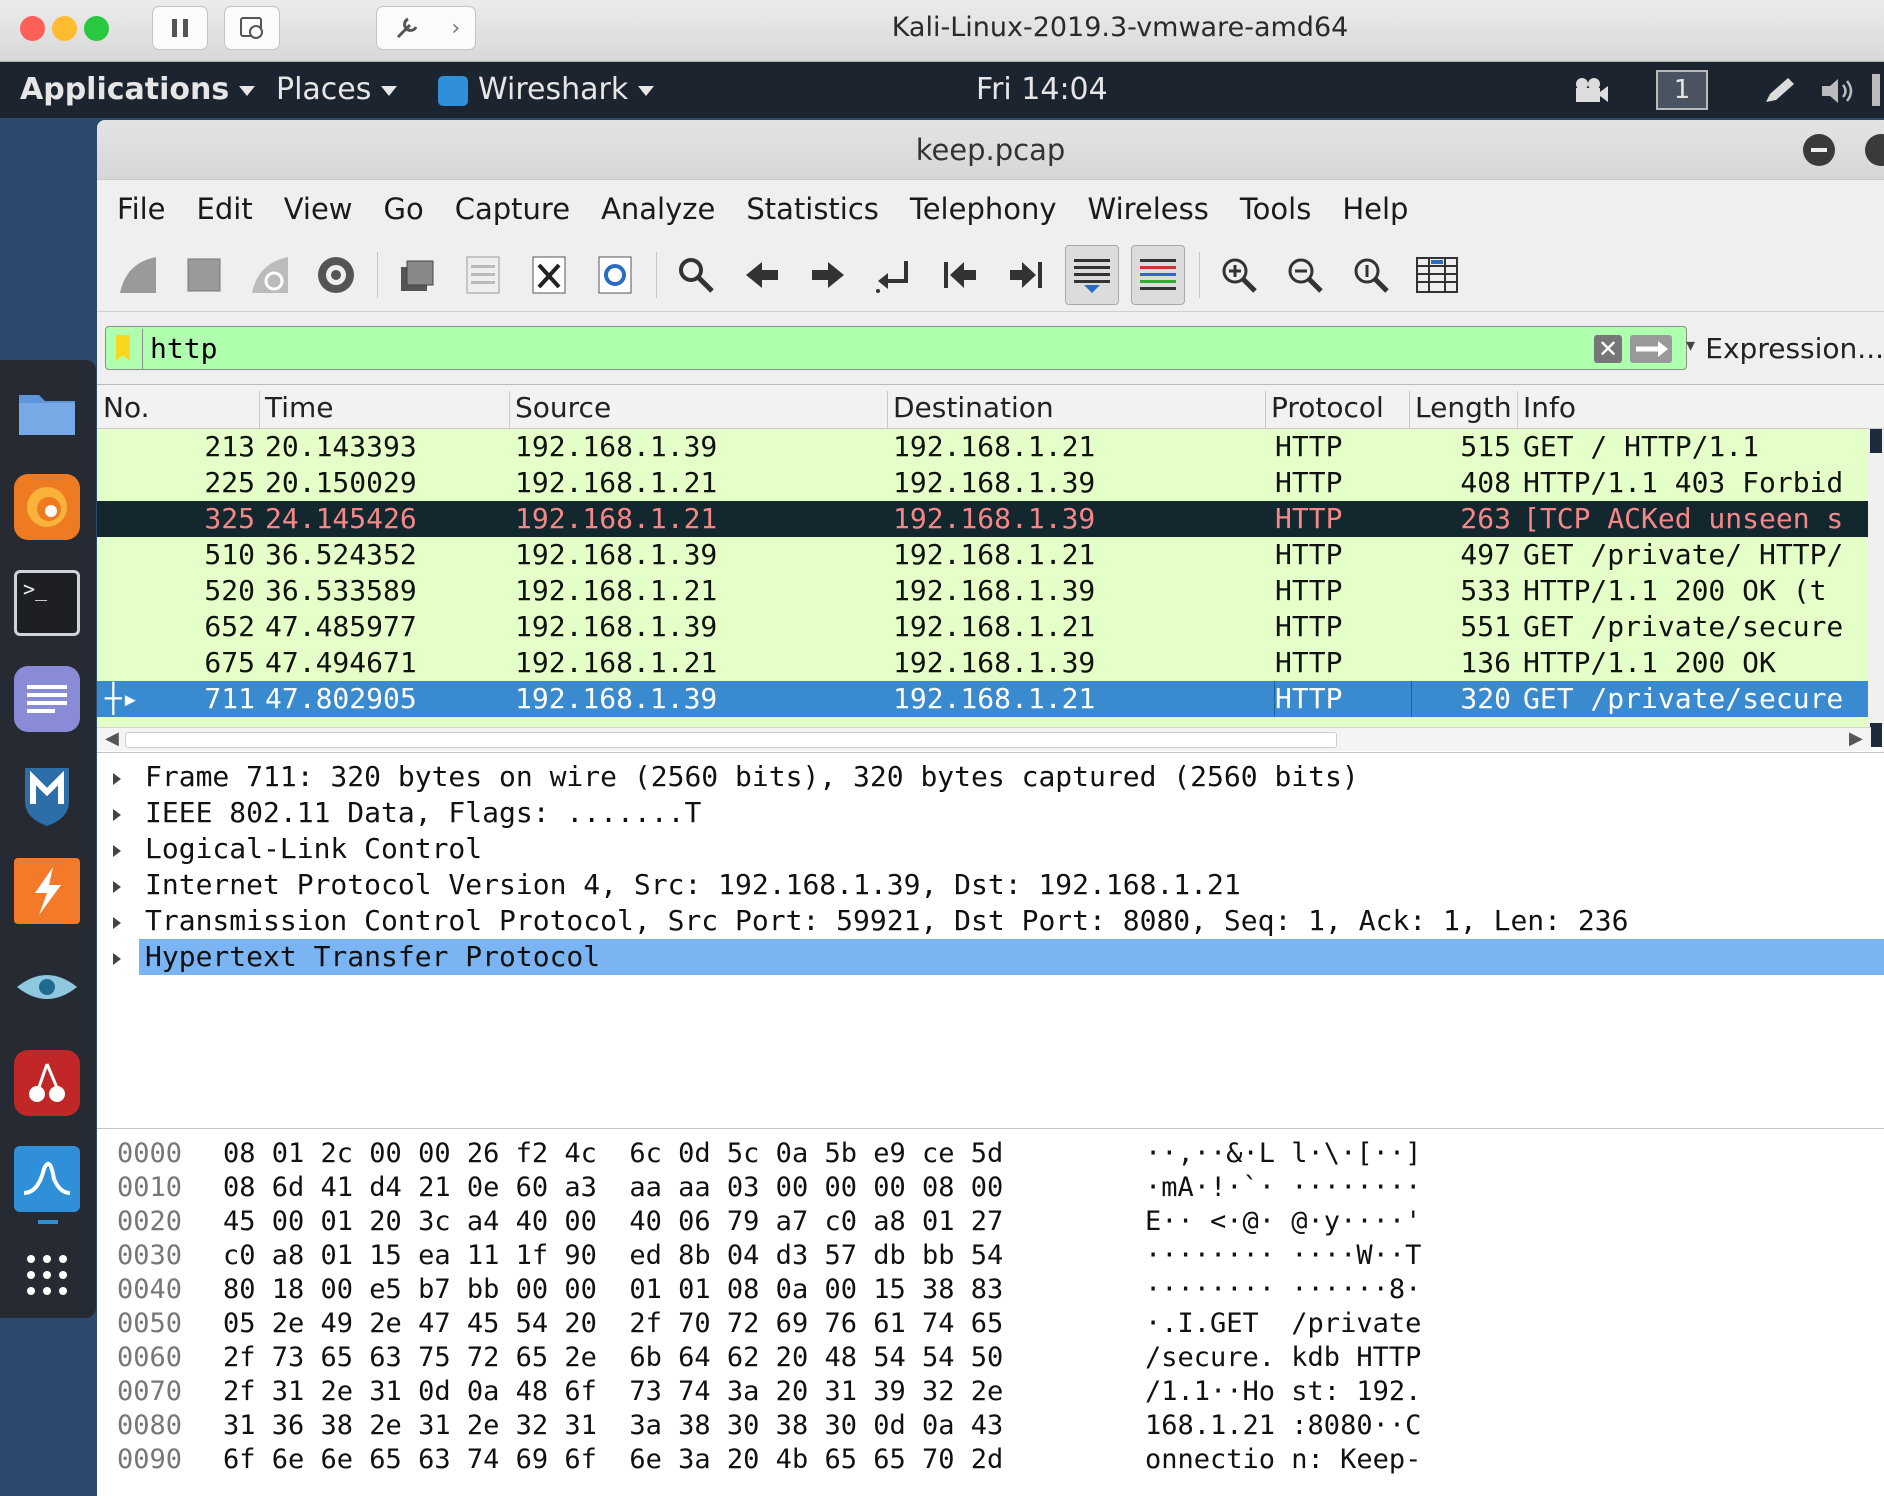  Describe the element at coordinates (1371, 275) in the screenshot. I see `normal-size-icon` at that location.